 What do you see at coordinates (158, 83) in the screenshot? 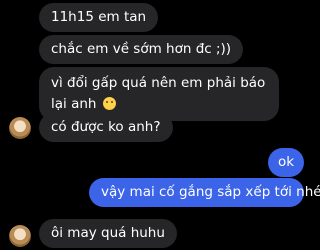
I see `message-text-line: vì đổi gấp quá nên em phải báo` at bounding box center [158, 83].